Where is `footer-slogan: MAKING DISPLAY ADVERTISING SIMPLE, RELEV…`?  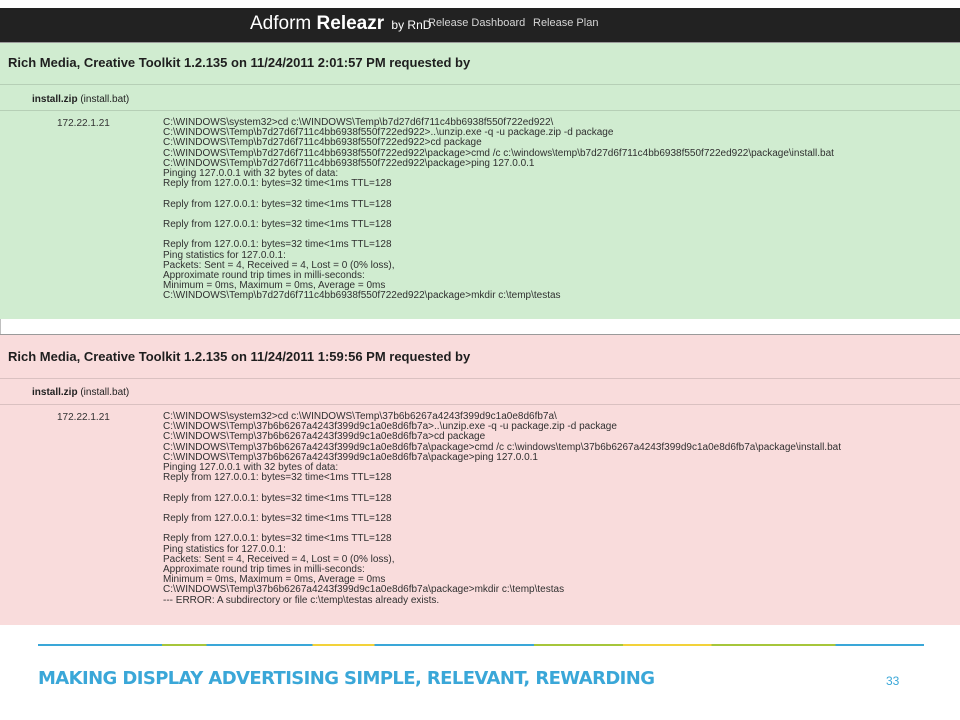 footer-slogan: MAKING DISPLAY ADVERTISING SIMPLE, RELEV… is located at coordinates (346, 678).